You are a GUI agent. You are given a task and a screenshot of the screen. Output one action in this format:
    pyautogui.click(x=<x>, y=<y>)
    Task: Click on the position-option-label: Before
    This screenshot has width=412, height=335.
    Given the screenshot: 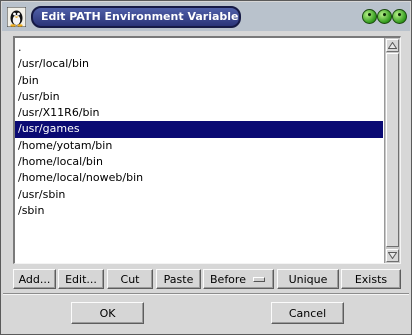 What is the action you would take?
    pyautogui.click(x=228, y=279)
    